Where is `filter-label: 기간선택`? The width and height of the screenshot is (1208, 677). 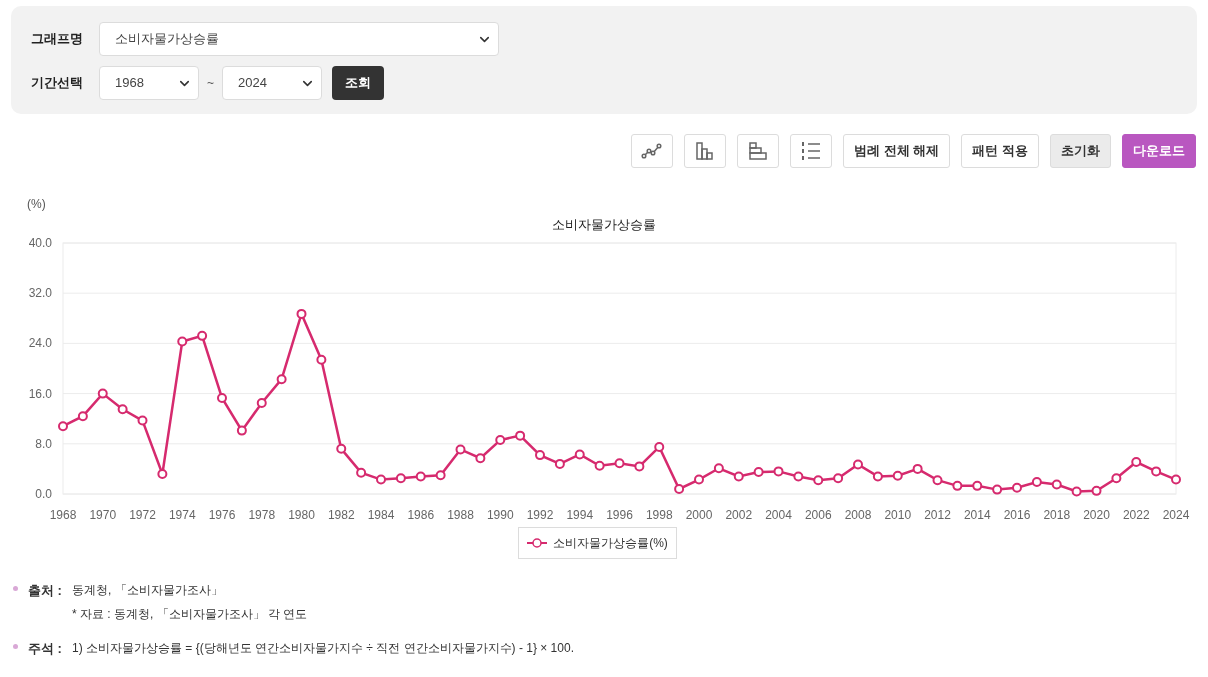
filter-label: 기간선택 is located at coordinates (57, 83).